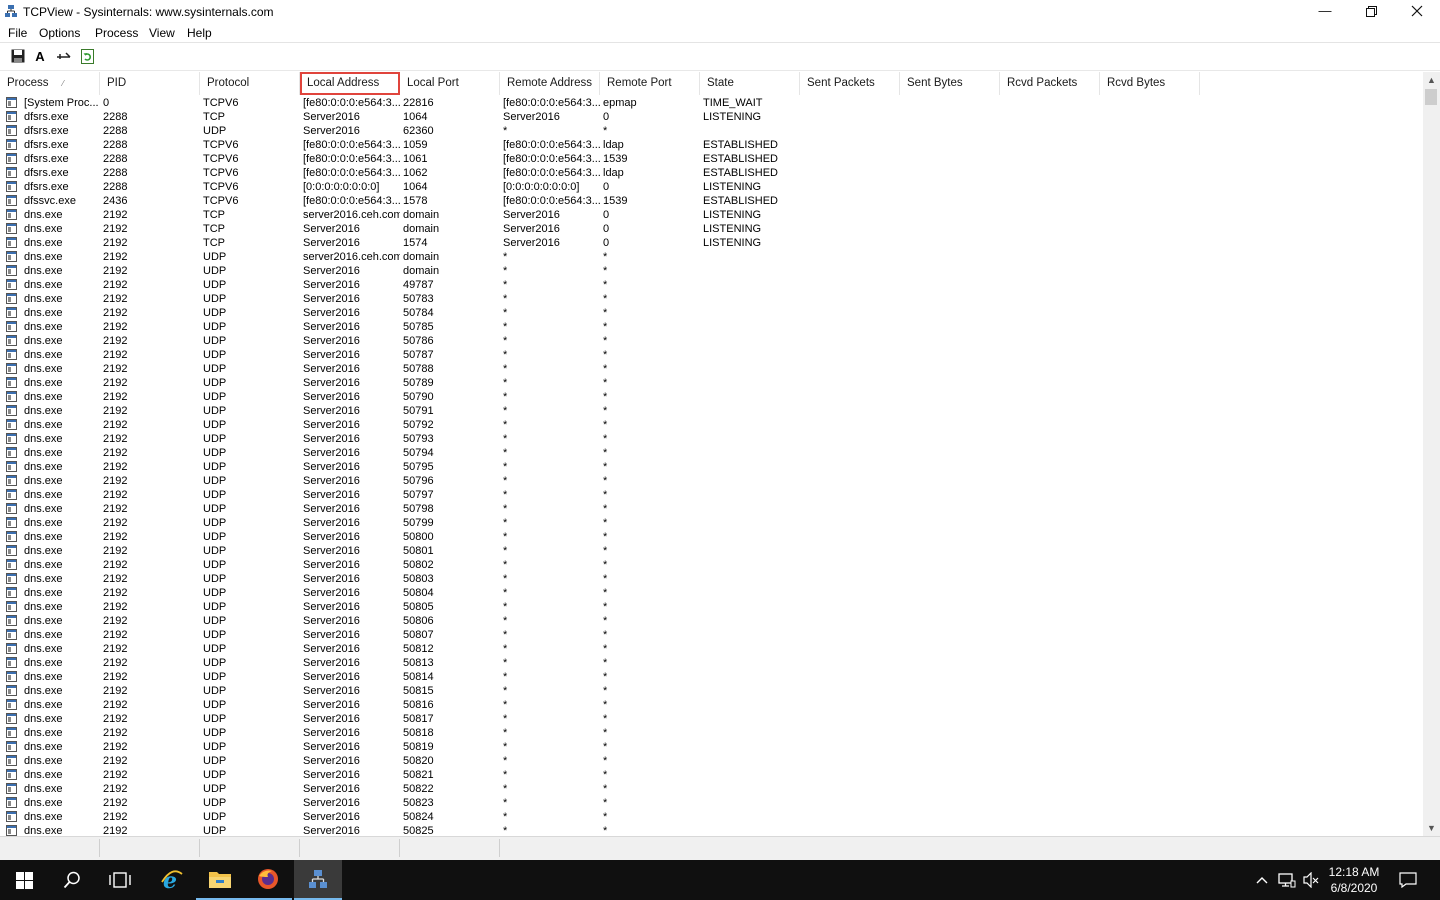 The image size is (1440, 900). I want to click on table-row: dns.exe 2192 UDP Server2016 49787 * *, so click(711, 285).